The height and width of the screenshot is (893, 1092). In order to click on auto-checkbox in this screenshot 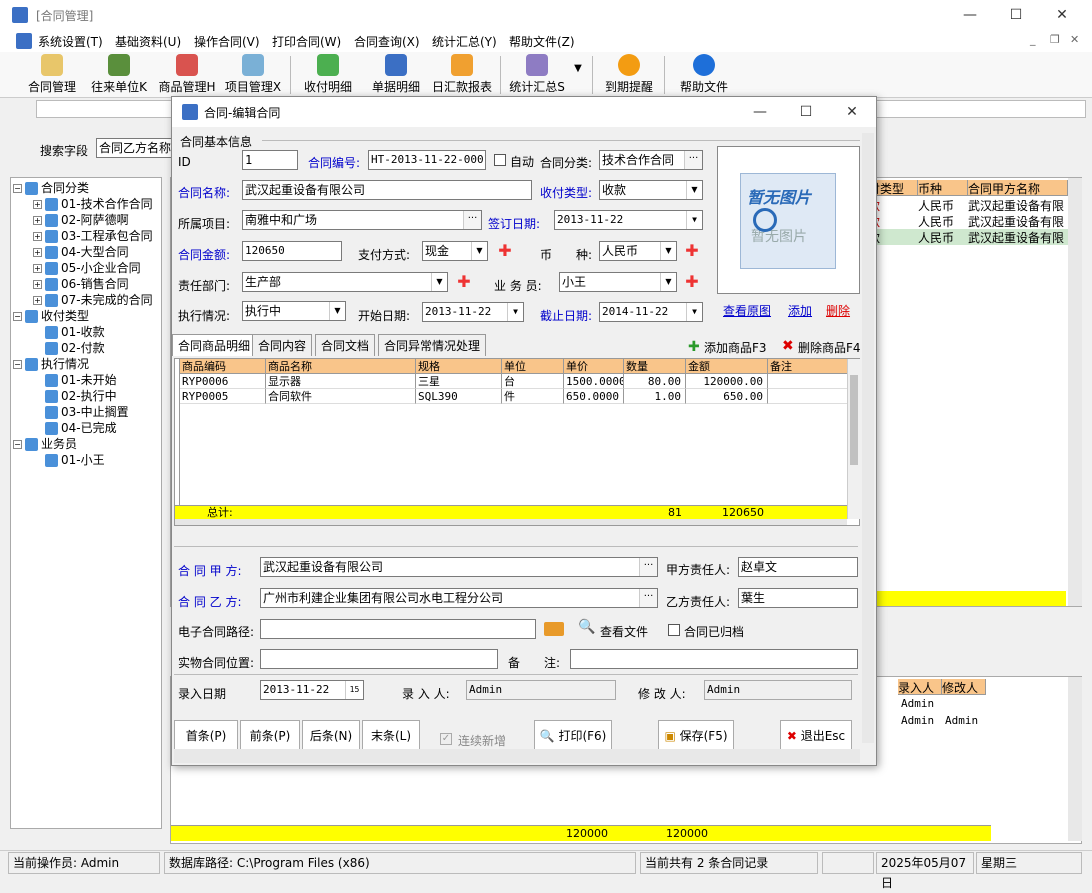, I will do `click(500, 160)`.